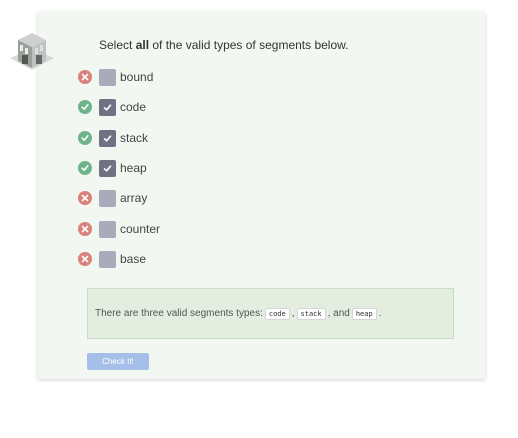  I want to click on question-suffix: of the valid types of segments below., so click(249, 45).